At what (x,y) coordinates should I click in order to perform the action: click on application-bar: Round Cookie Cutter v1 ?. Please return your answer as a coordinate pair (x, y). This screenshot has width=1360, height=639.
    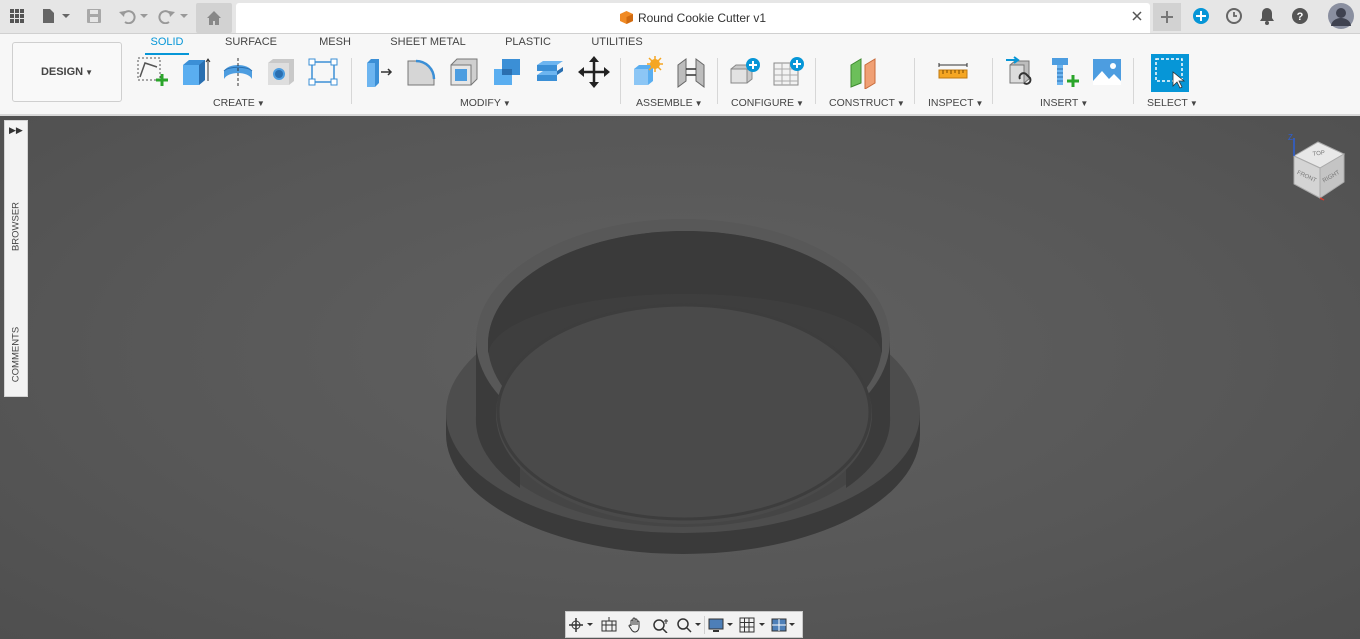
    Looking at the image, I should click on (680, 17).